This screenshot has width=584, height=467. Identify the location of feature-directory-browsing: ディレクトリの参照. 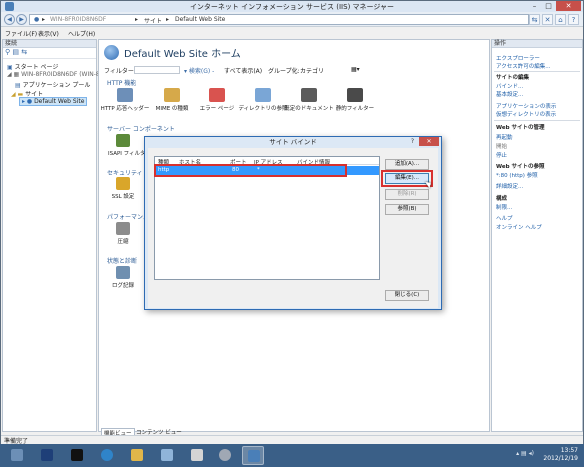
(263, 100).